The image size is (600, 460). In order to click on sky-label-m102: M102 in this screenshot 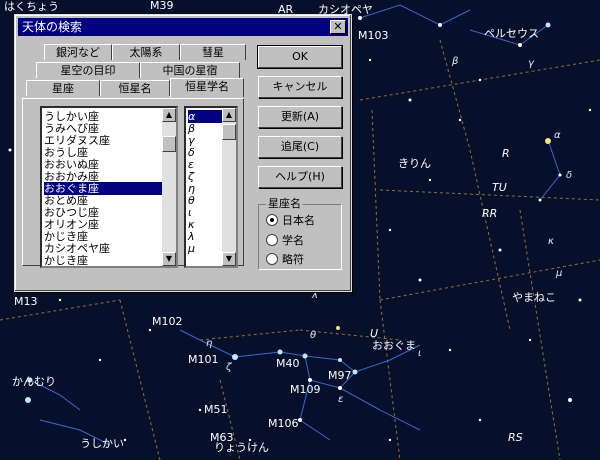, I will do `click(167, 321)`.